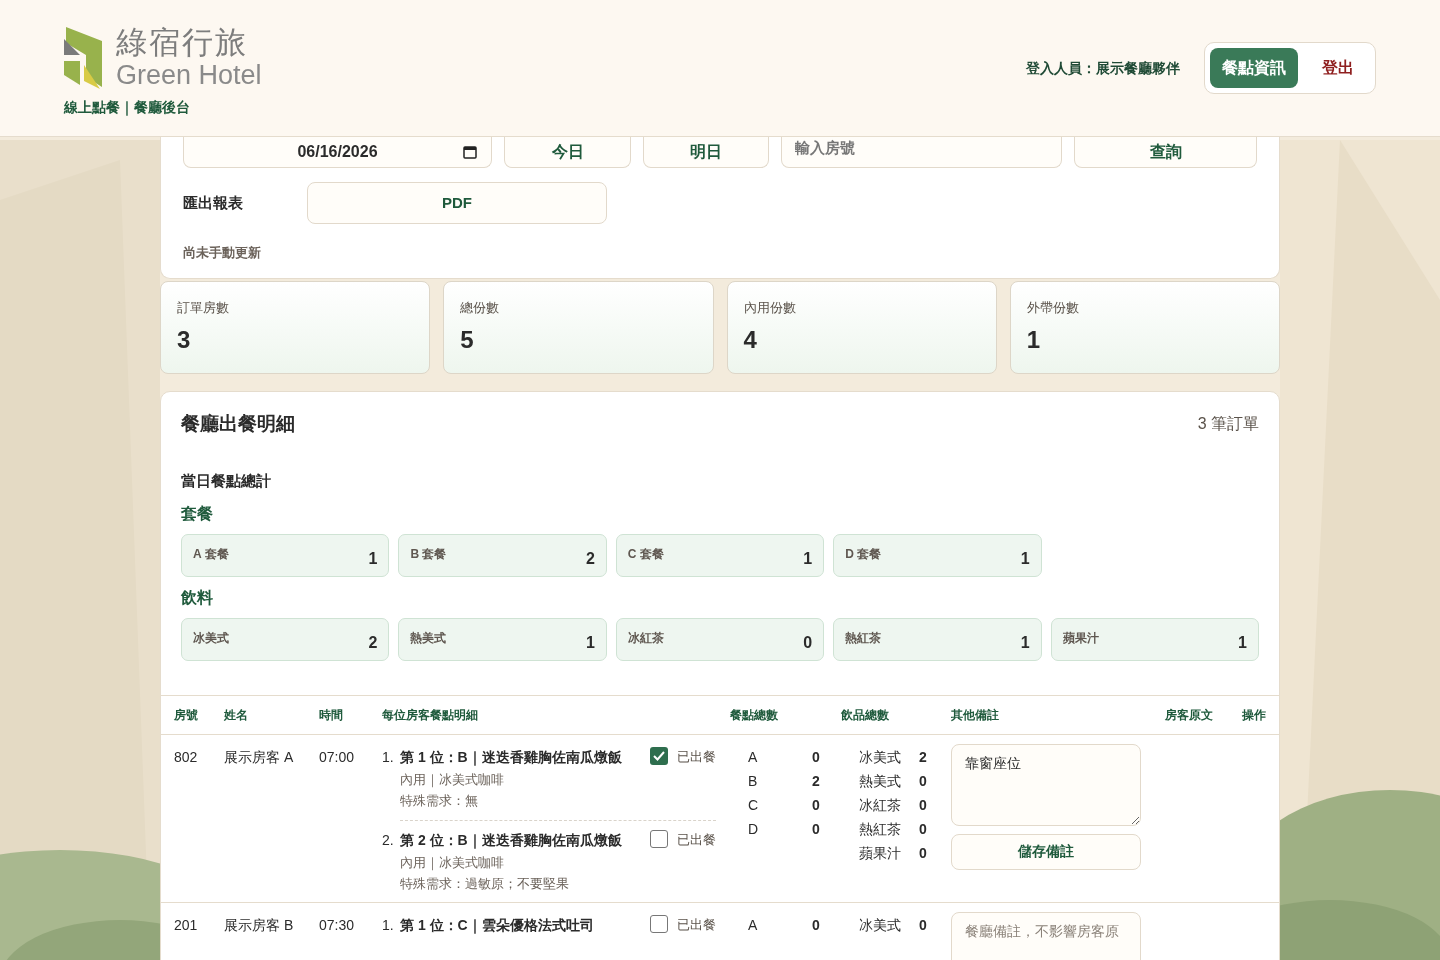  What do you see at coordinates (511, 840) in the screenshot?
I see `order-title: 第 2 位：B｜迷迭香雞胸佐南瓜燉飯` at bounding box center [511, 840].